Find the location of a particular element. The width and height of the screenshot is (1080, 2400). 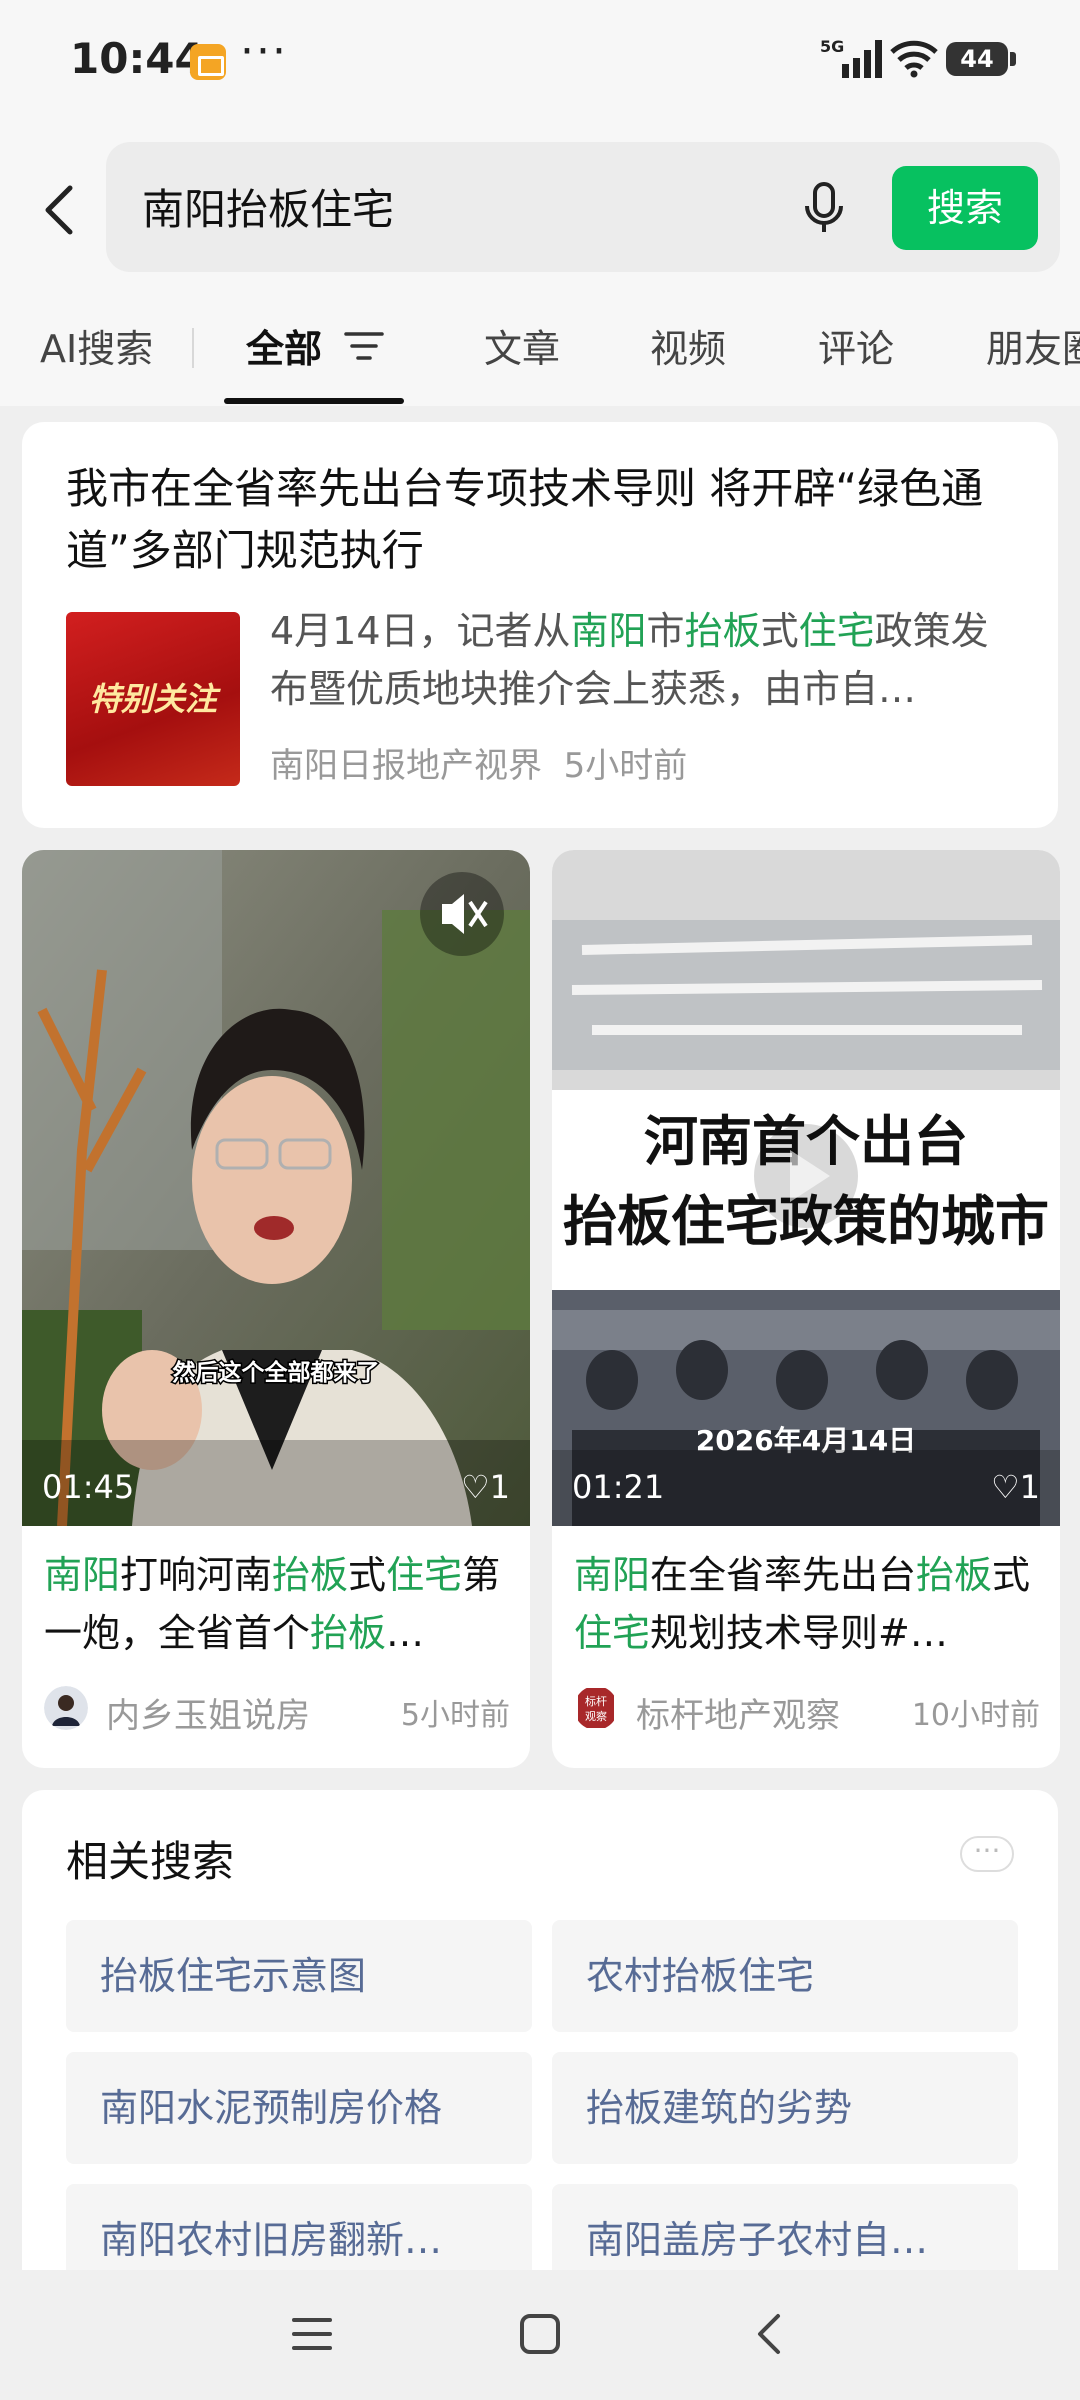

wifi-icon is located at coordinates (914, 59).